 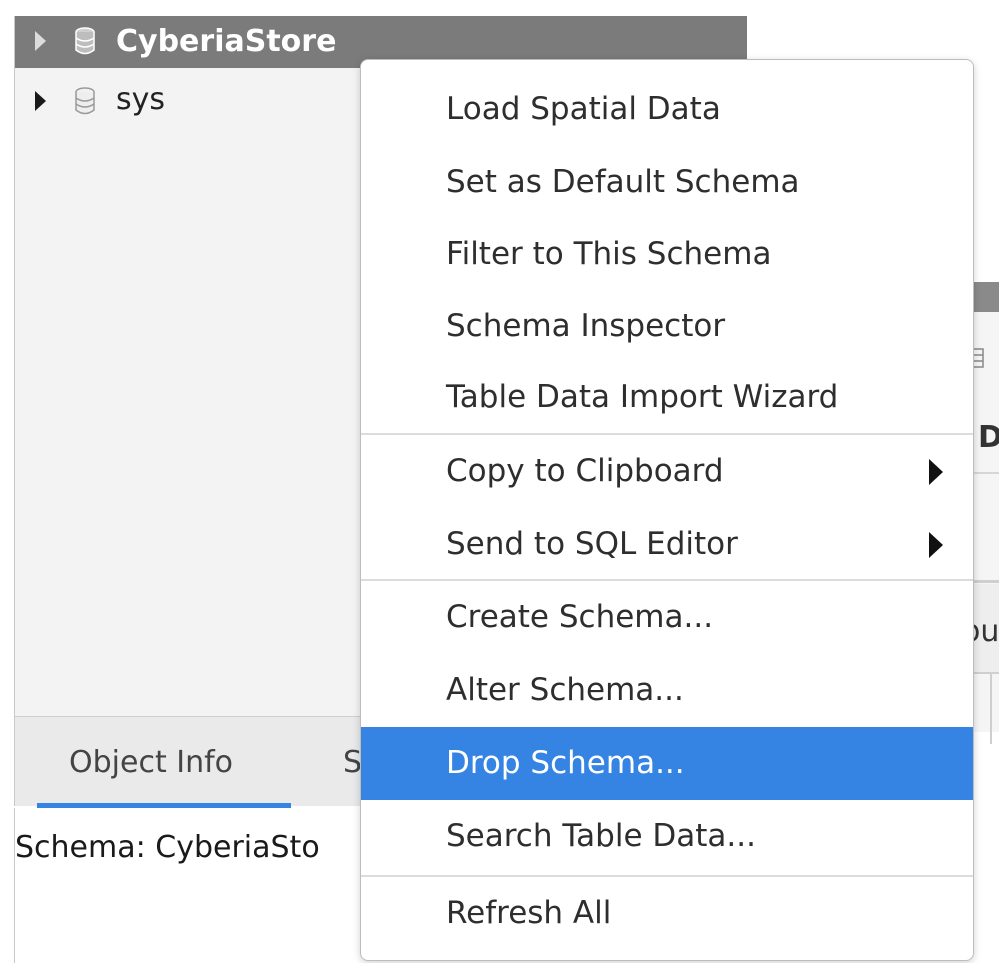 I want to click on menu-item-set-default-schema: Set as Default Schema, so click(x=667, y=182).